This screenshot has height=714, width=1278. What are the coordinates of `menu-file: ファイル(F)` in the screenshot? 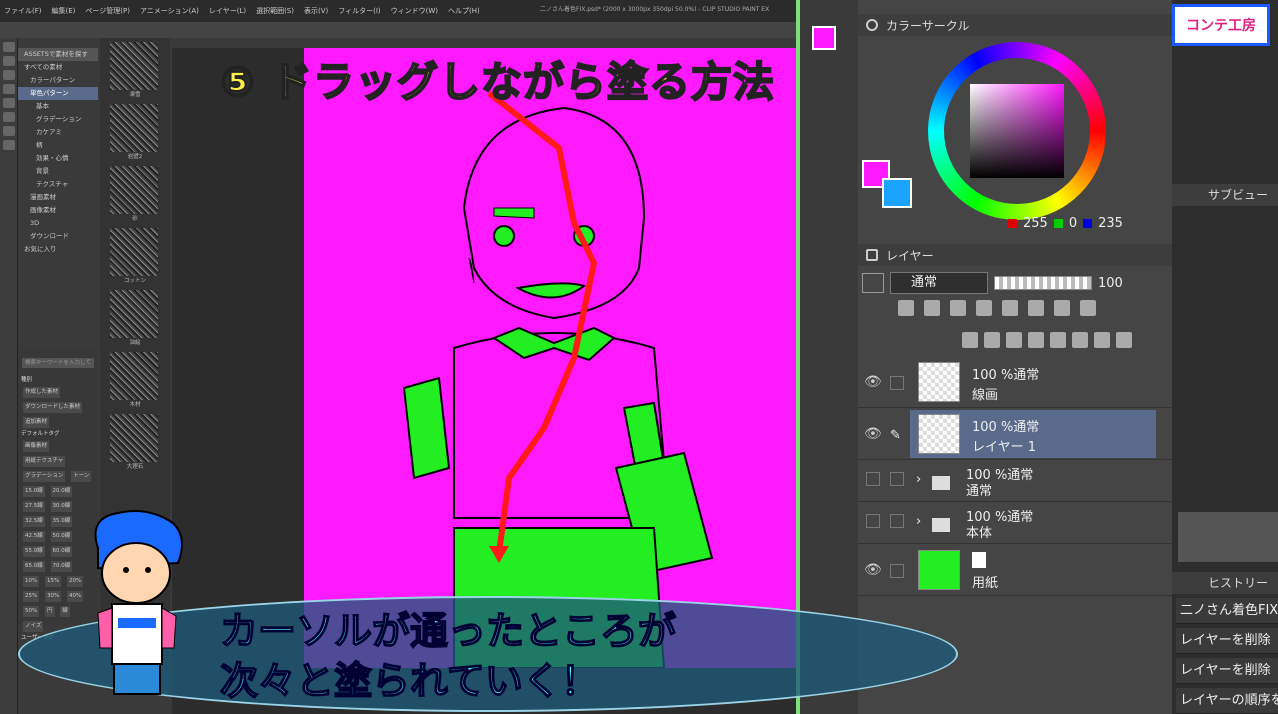 It's located at (23, 11).